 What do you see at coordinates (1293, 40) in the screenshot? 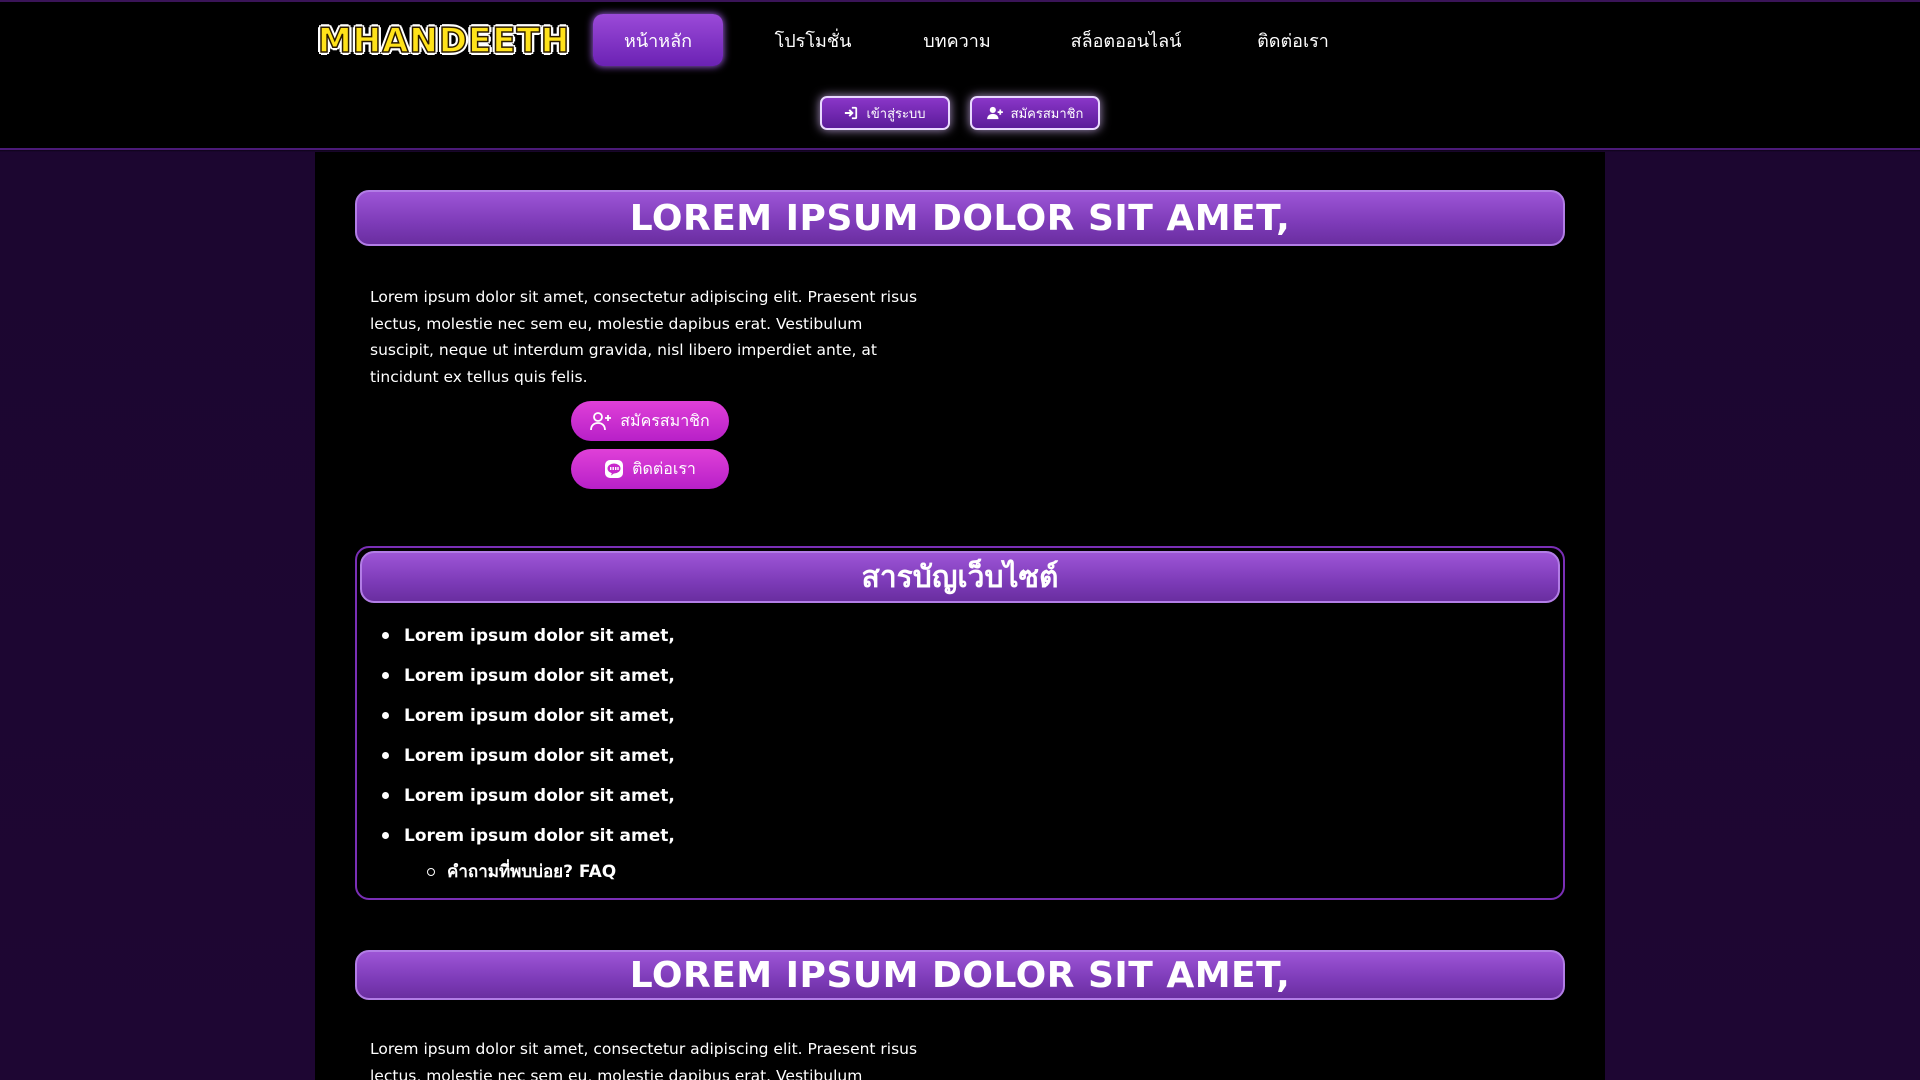
I see `nav-item-contact: ติดต่อเรา` at bounding box center [1293, 40].